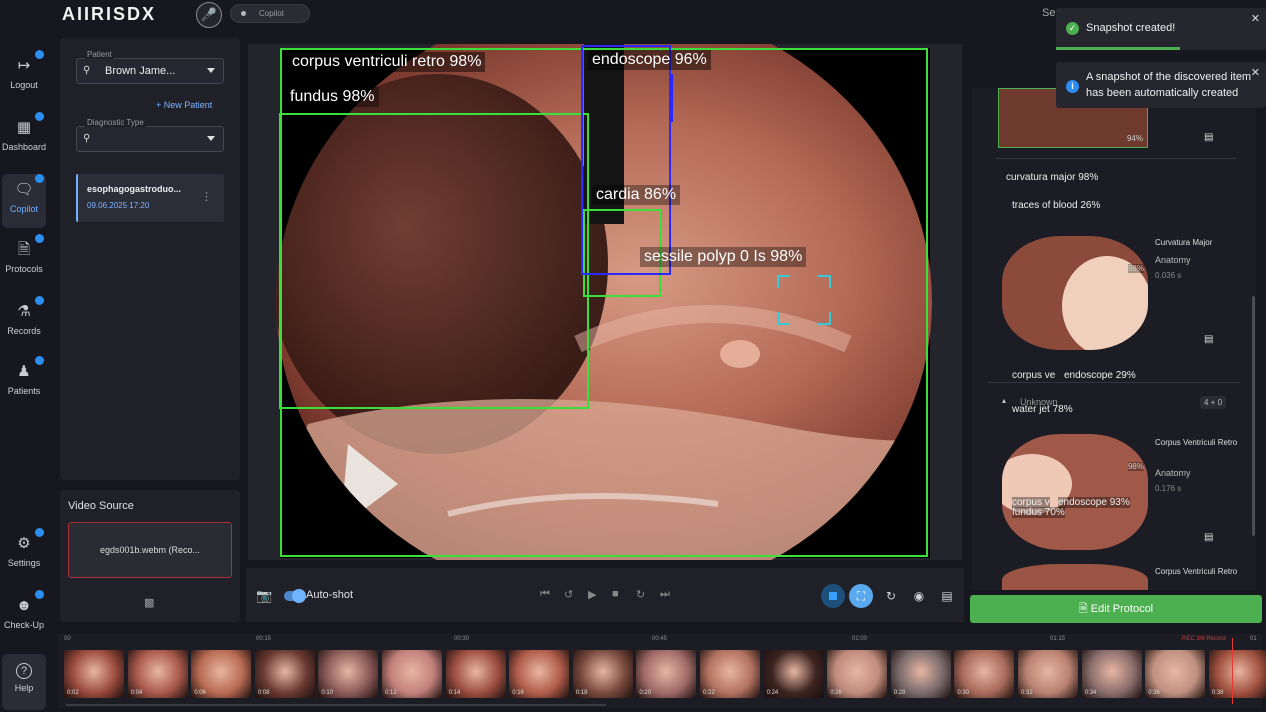  What do you see at coordinates (24, 671) in the screenshot?
I see `help-icon: ?` at bounding box center [24, 671].